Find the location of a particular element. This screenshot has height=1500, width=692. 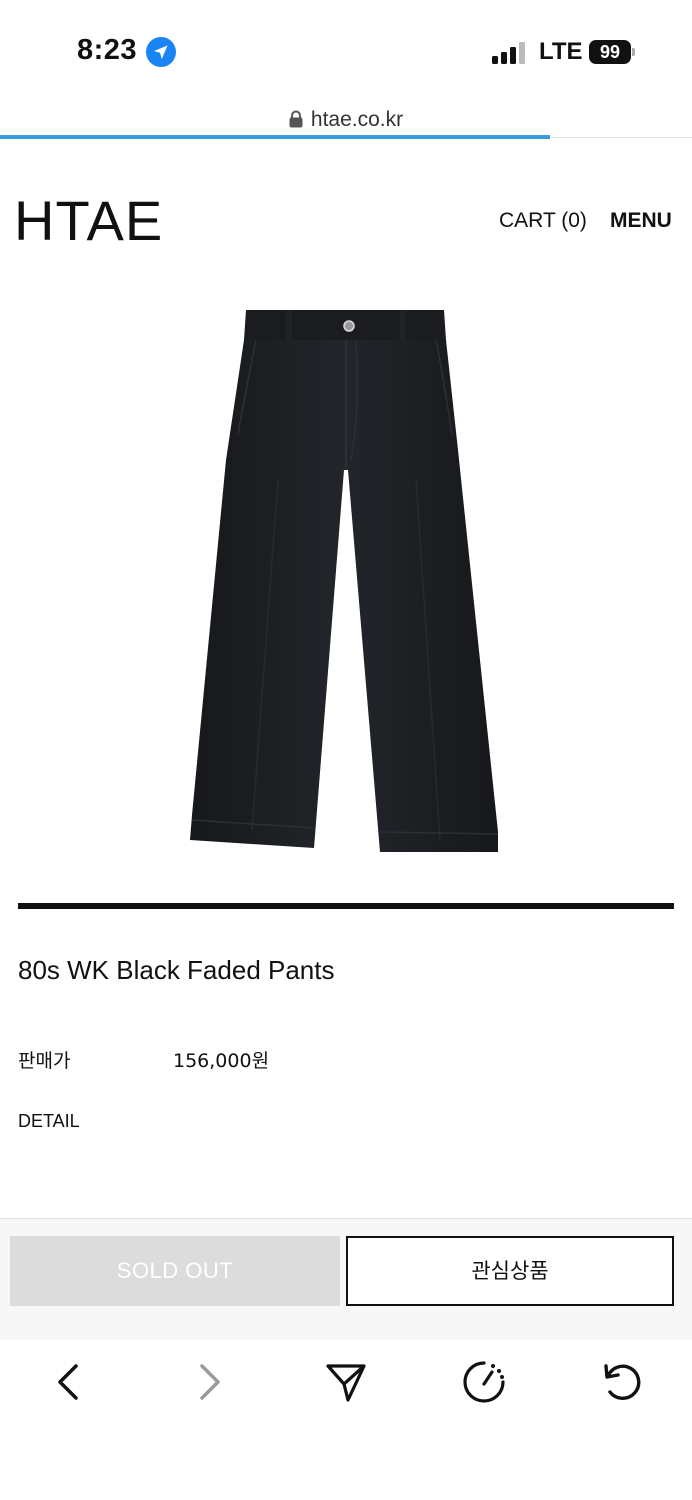

sold-out-button: SOLD OUT is located at coordinates (175, 1271).